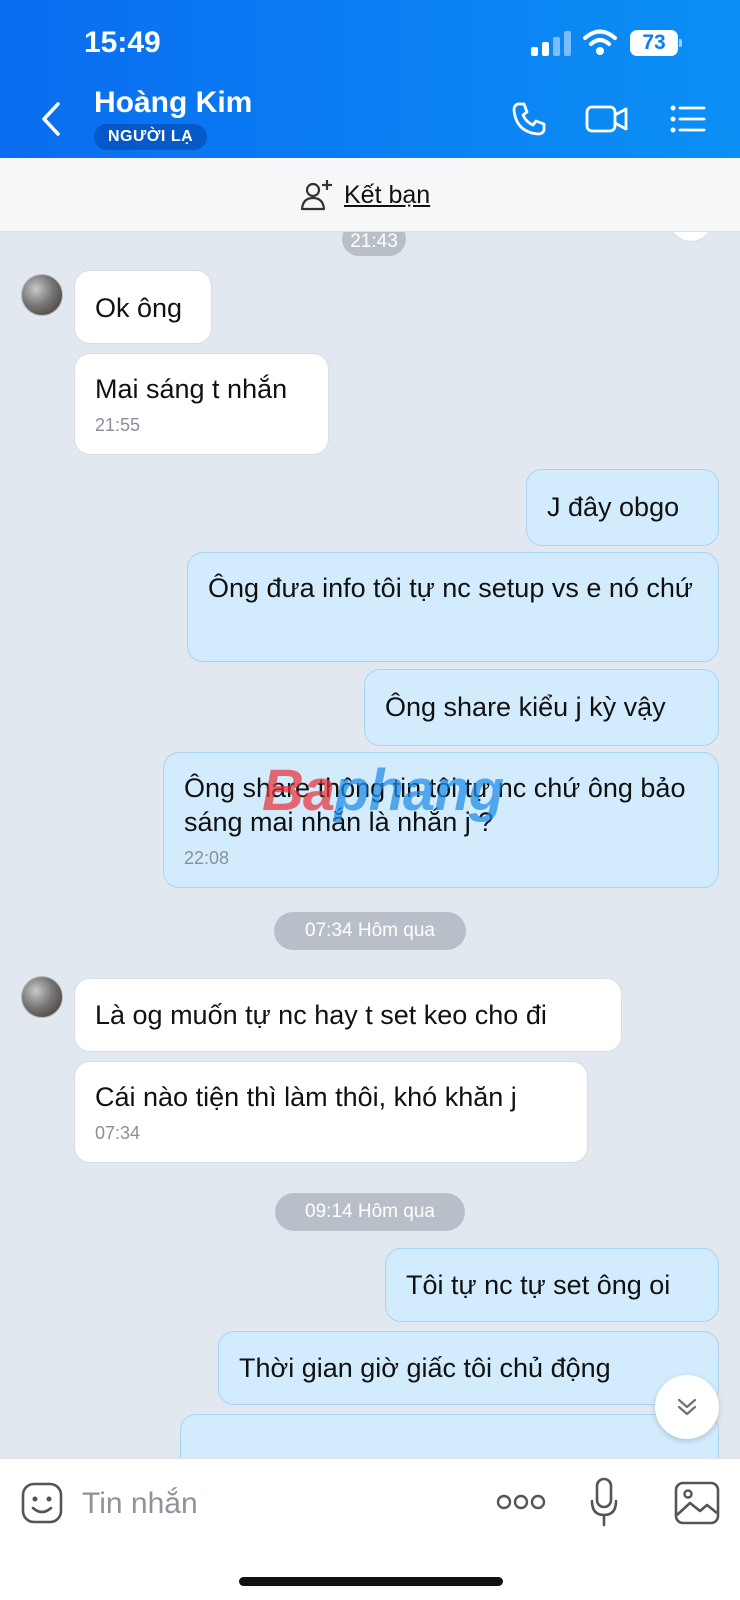 The height and width of the screenshot is (1600, 740). Describe the element at coordinates (450, 588) in the screenshot. I see `message-text: Ông đưa info tôi tự nc setup vs e nó chứ` at that location.